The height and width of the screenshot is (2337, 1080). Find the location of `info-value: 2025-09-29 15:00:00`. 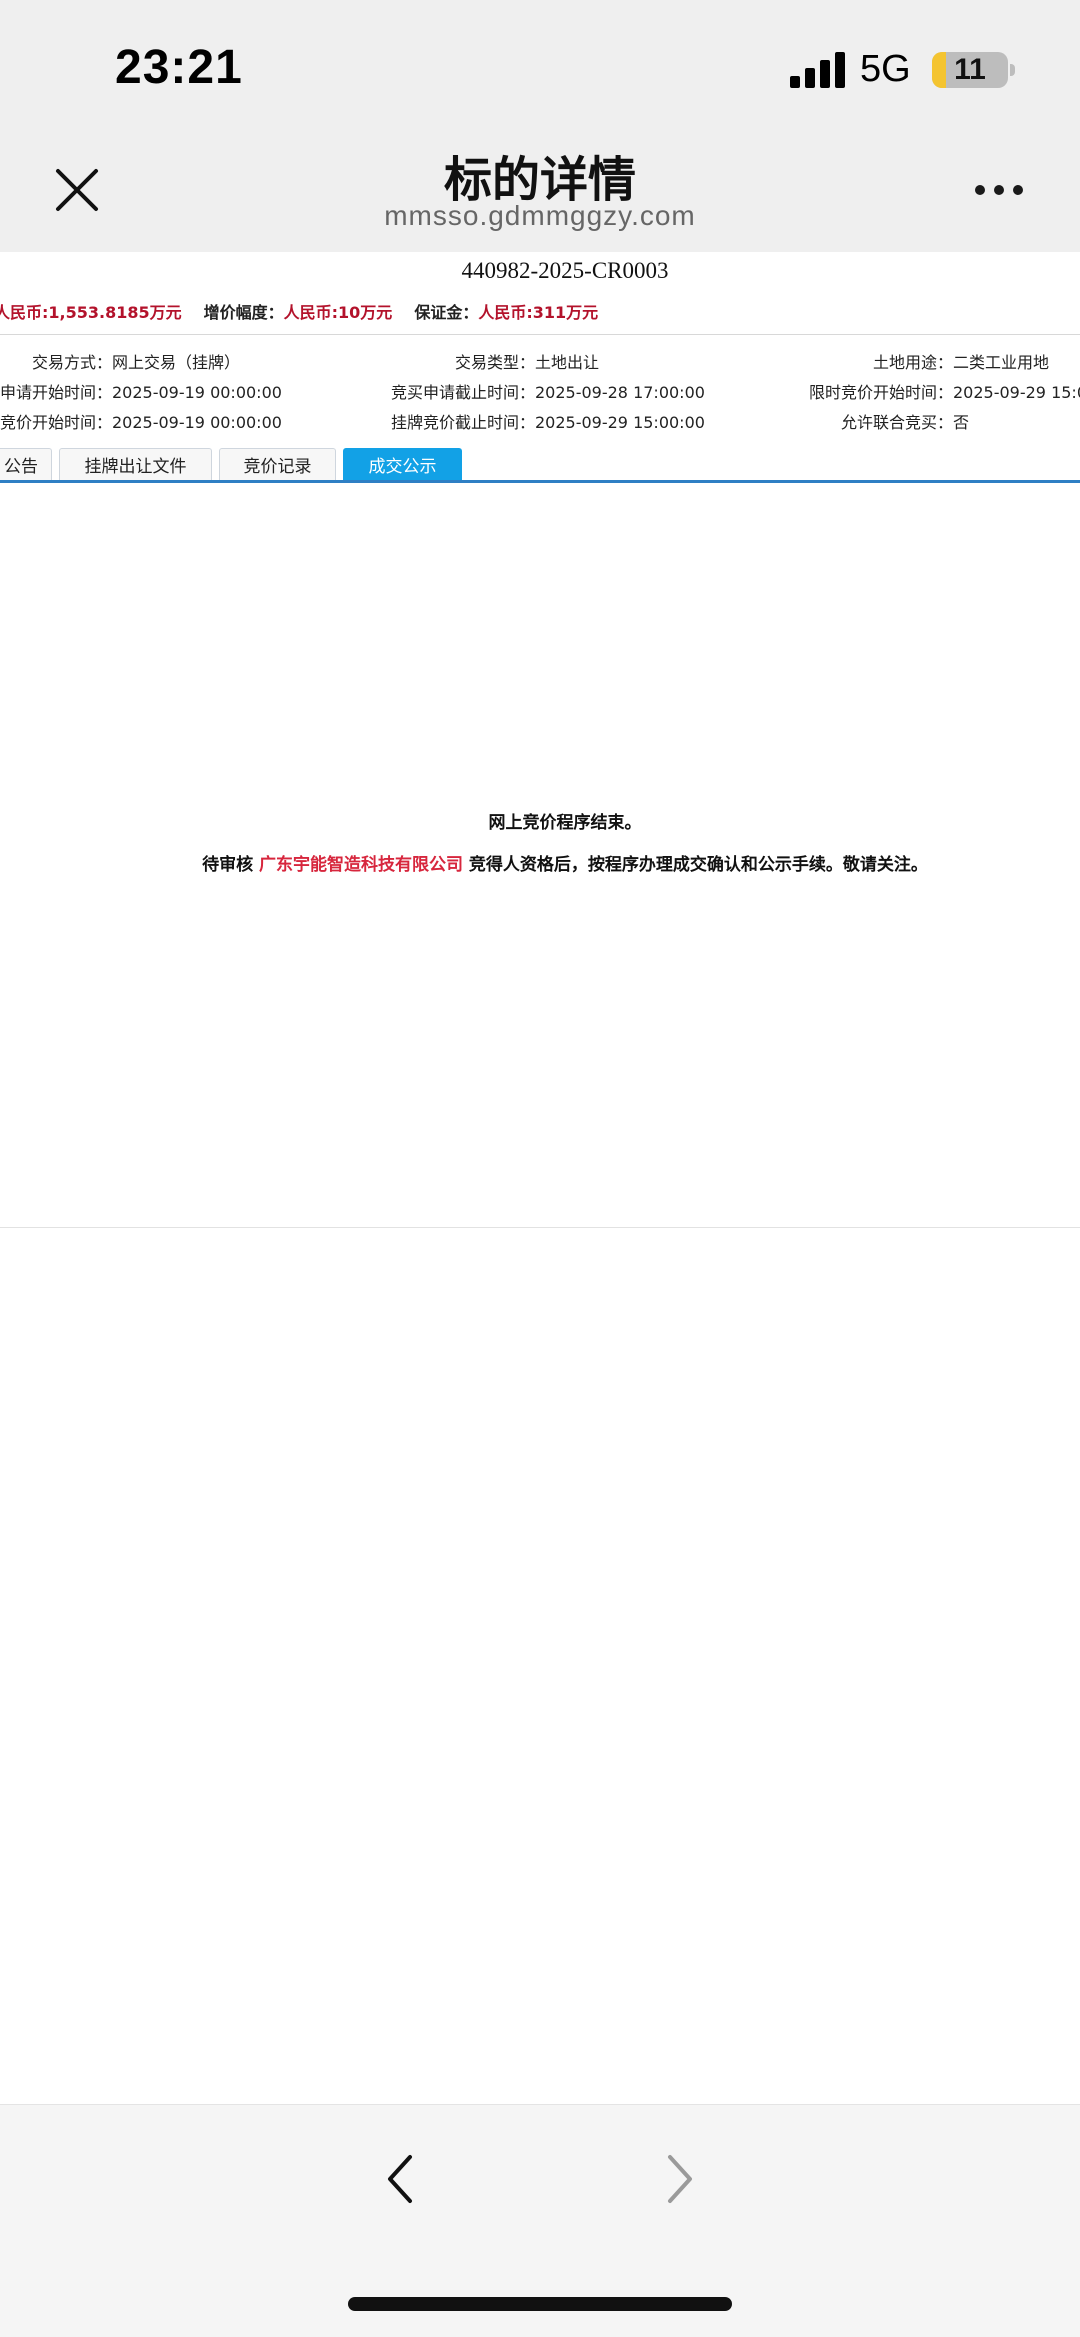

info-value: 2025-09-29 15:00:00 is located at coordinates (620, 422).